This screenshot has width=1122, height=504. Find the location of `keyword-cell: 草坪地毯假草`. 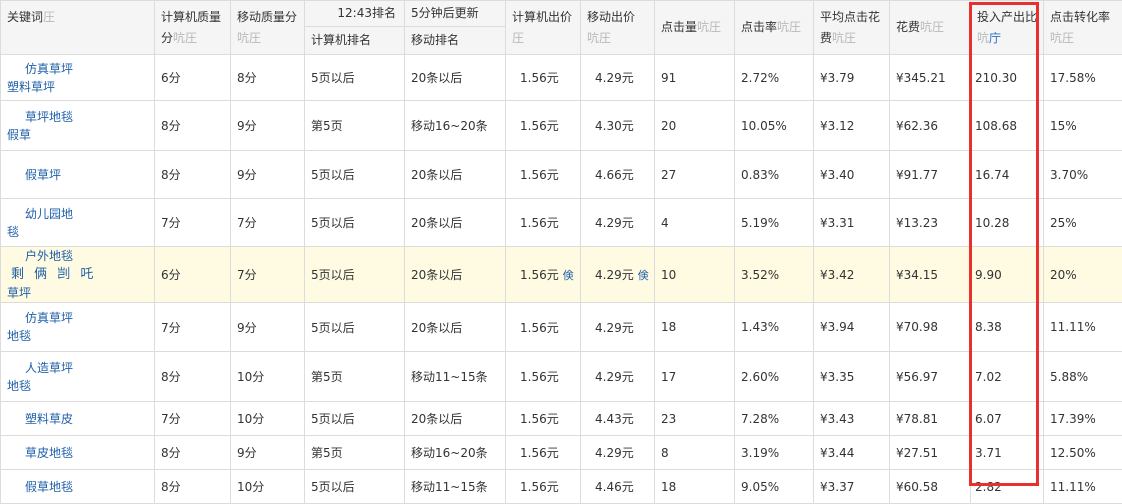

keyword-cell: 草坪地毯假草 is located at coordinates (78, 126).